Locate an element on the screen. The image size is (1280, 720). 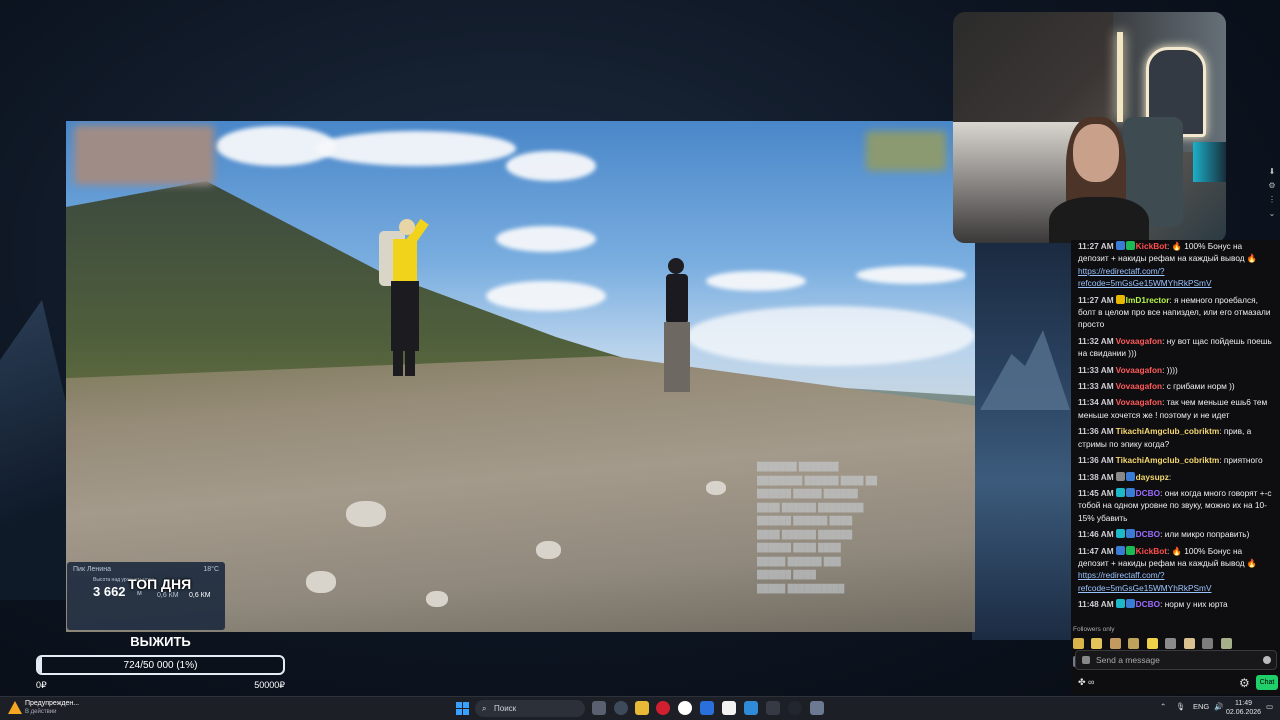
goal-progress-bar: 724/50 000 (1%) is located at coordinates (160, 665).